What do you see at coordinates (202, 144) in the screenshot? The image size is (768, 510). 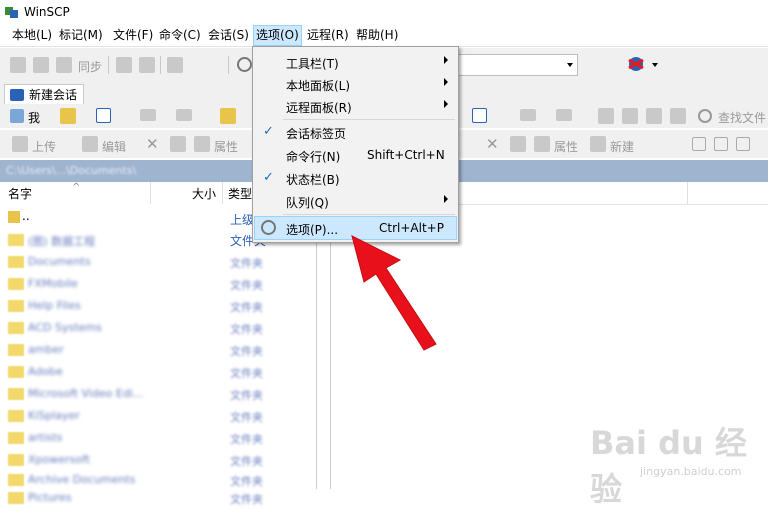 I see `properties-icon` at bounding box center [202, 144].